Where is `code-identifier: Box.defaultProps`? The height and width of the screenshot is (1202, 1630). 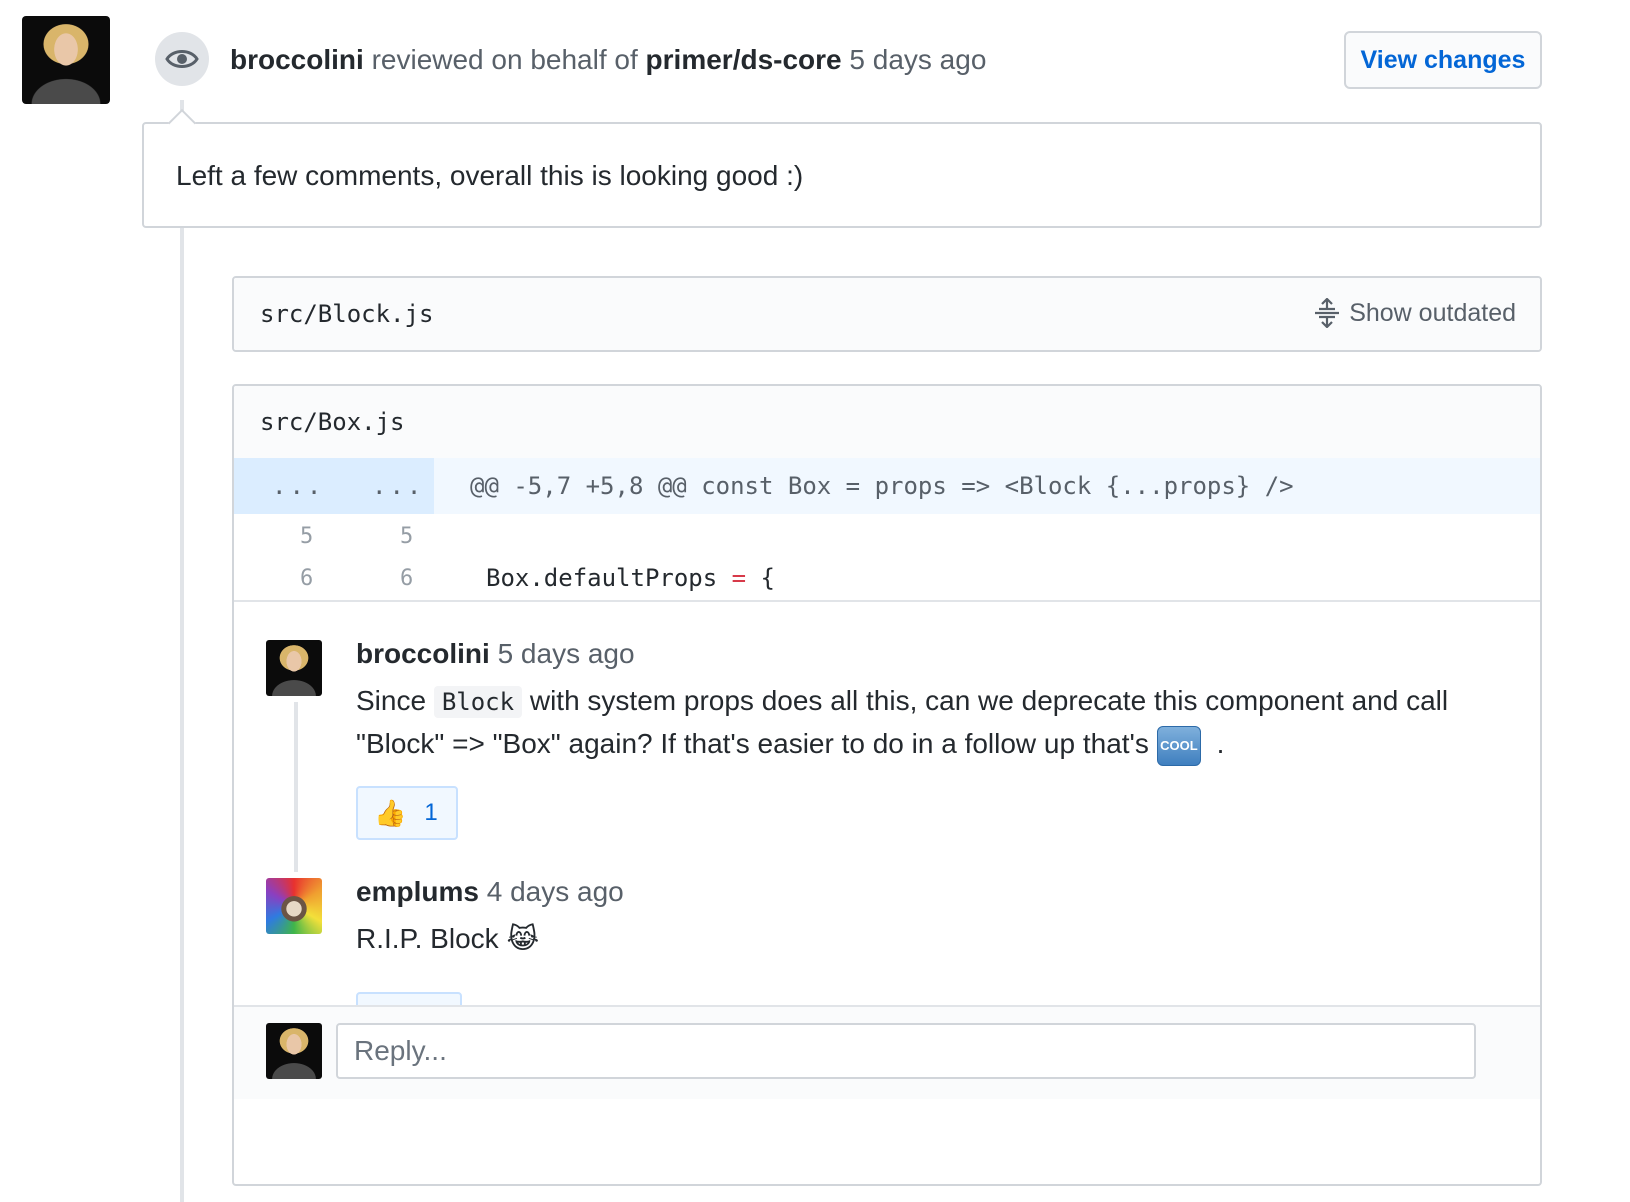 code-identifier: Box.defaultProps is located at coordinates (609, 578).